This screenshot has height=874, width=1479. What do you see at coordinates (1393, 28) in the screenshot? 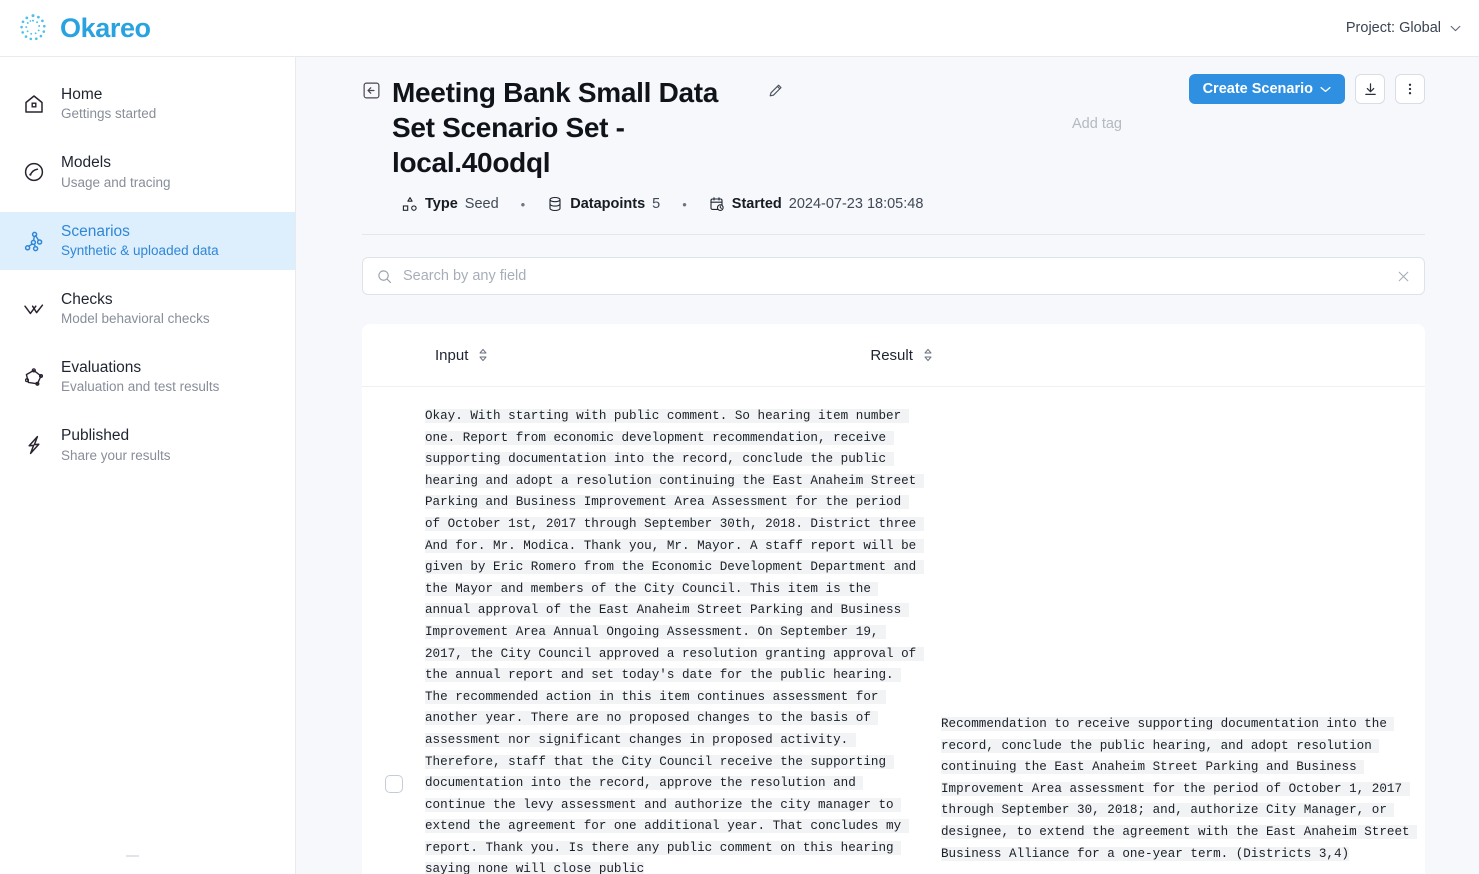
I see `project-selector-label: Project: Global` at bounding box center [1393, 28].